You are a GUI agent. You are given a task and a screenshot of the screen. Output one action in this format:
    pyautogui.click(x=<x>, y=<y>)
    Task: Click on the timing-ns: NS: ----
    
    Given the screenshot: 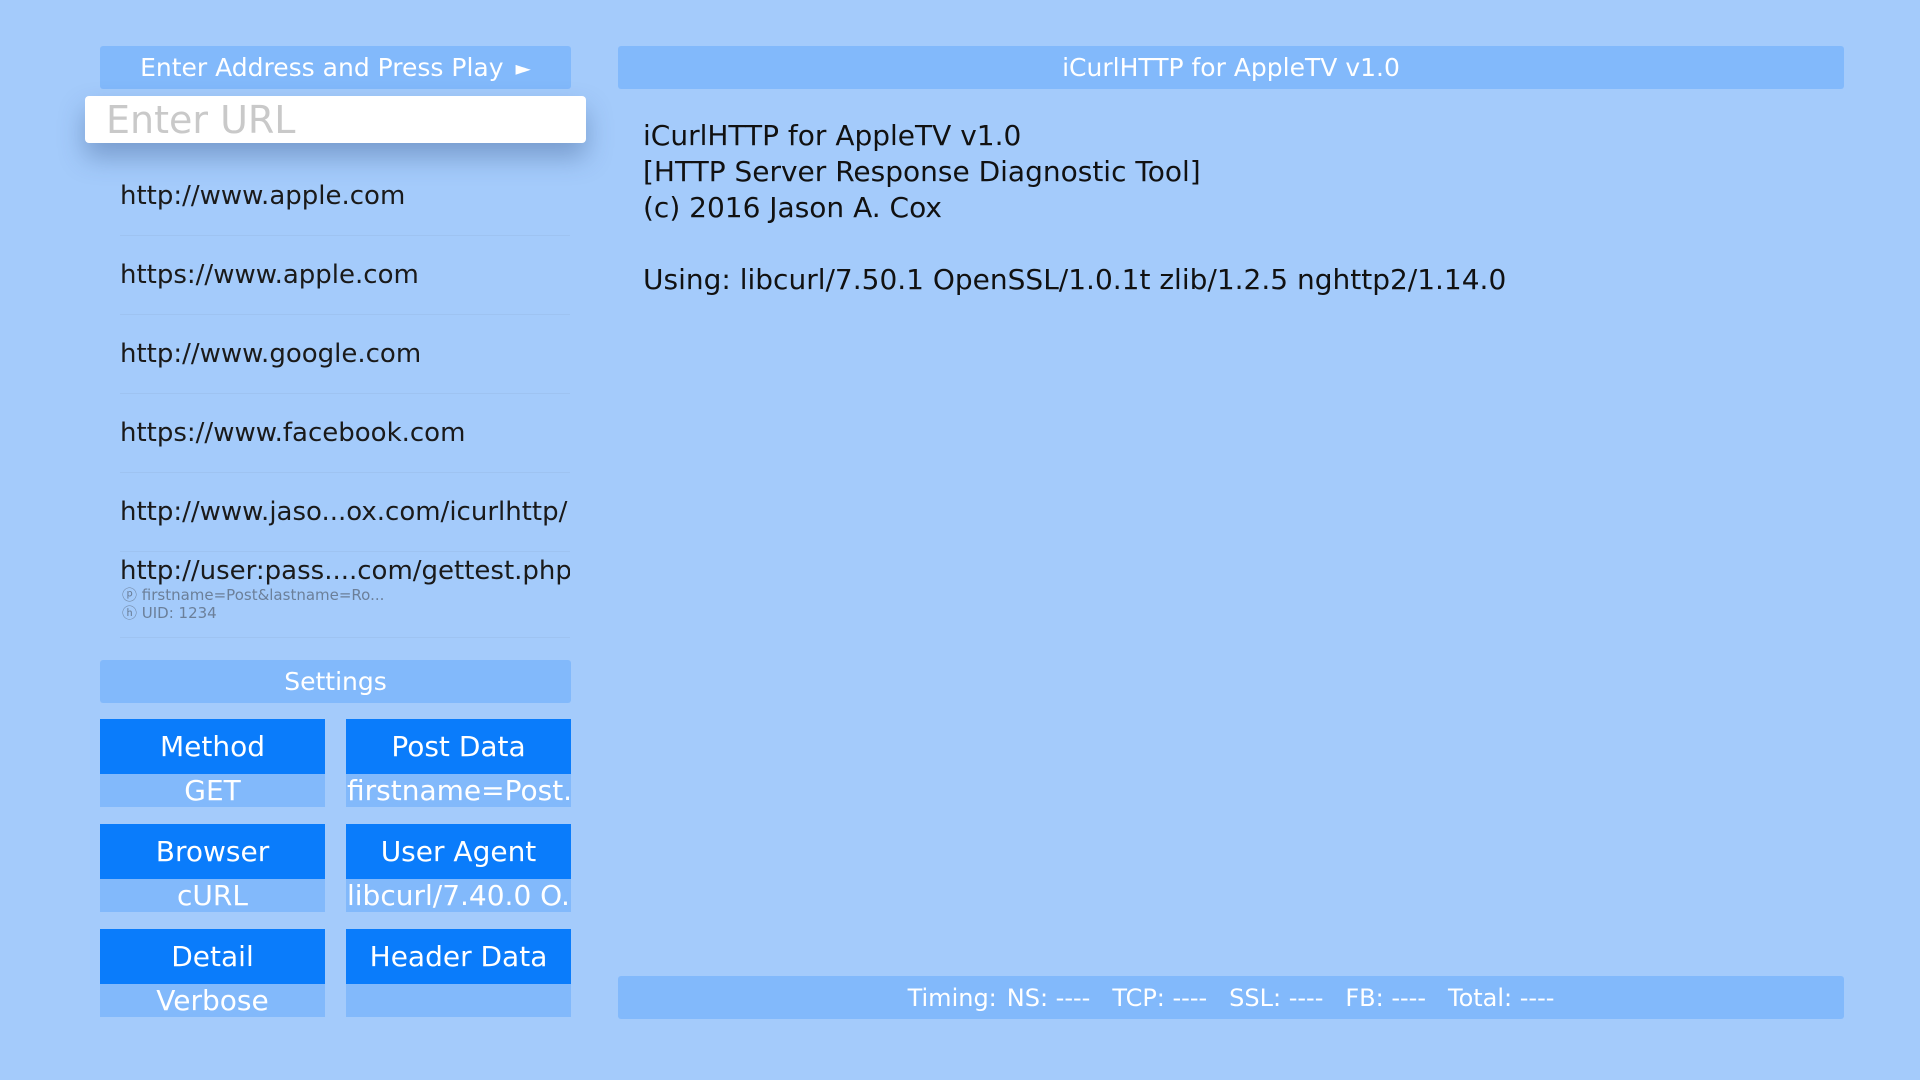 What is the action you would take?
    pyautogui.click(x=1048, y=997)
    